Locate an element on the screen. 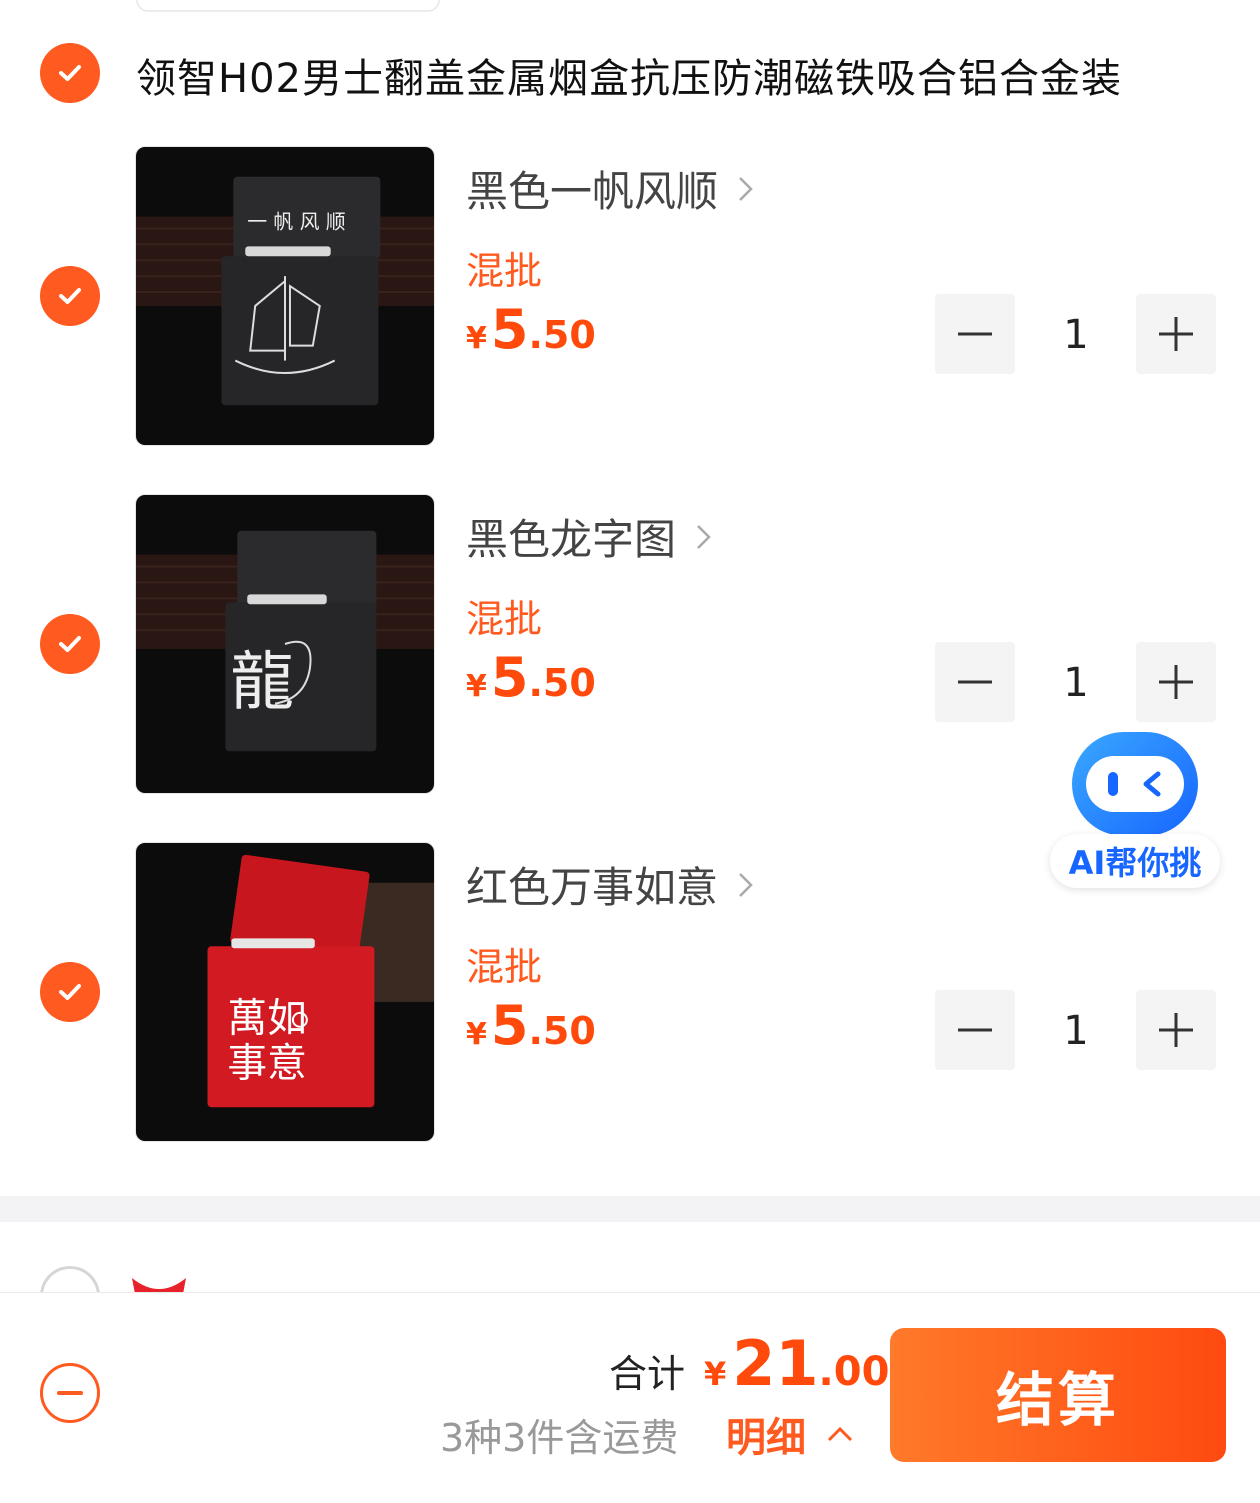 This screenshot has width=1260, height=1503. next-store-header is located at coordinates (630, 1257).